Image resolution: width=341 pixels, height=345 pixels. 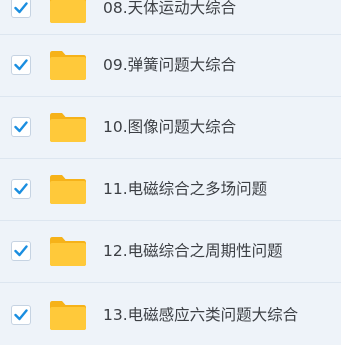 I want to click on folder-name: 13.电磁感应六类问题大综合, so click(x=200, y=315).